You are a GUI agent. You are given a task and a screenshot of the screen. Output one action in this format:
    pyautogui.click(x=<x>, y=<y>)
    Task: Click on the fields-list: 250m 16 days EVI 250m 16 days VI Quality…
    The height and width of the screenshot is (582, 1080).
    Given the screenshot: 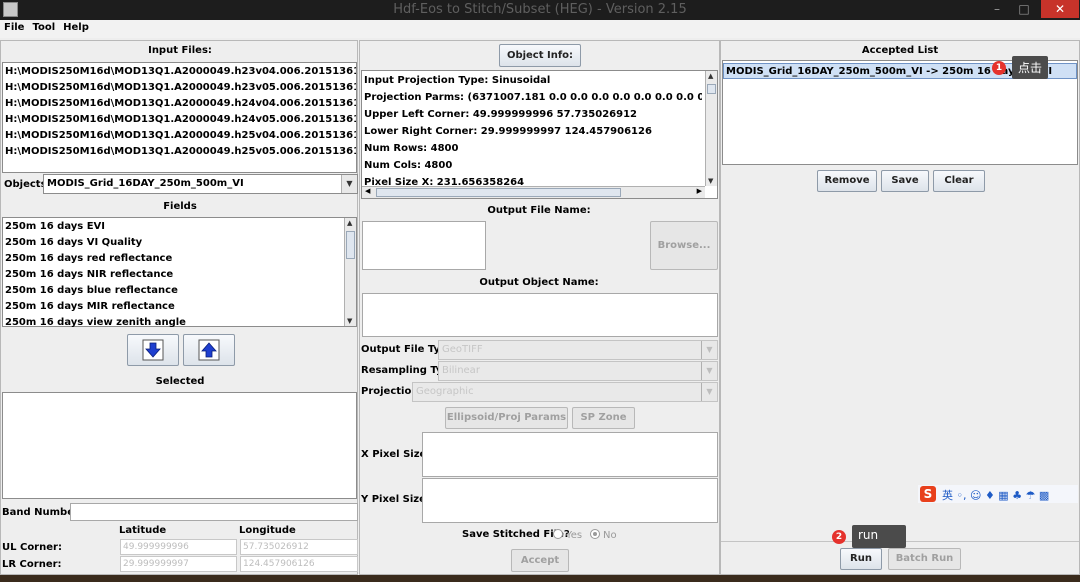 What is the action you would take?
    pyautogui.click(x=179, y=272)
    